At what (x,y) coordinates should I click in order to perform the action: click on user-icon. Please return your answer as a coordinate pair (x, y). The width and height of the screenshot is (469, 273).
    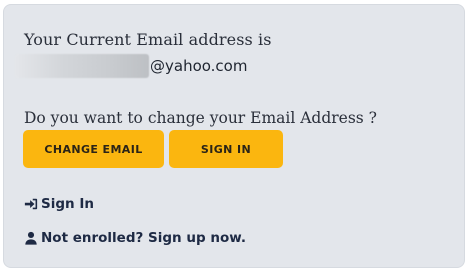
    Looking at the image, I should click on (31, 238).